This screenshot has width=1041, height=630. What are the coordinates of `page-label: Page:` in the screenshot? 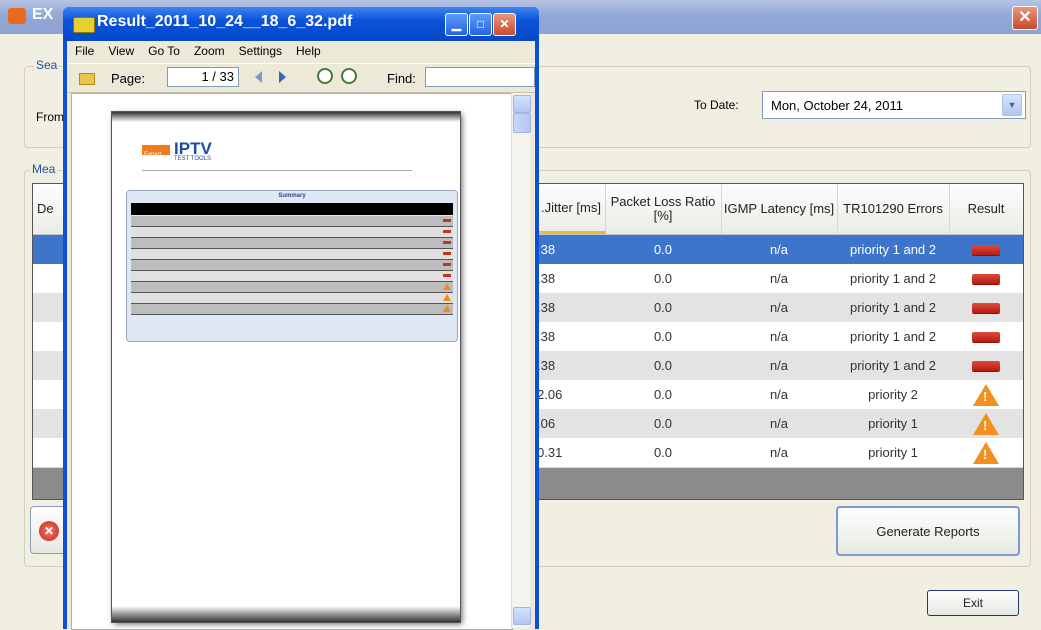 It's located at (128, 78).